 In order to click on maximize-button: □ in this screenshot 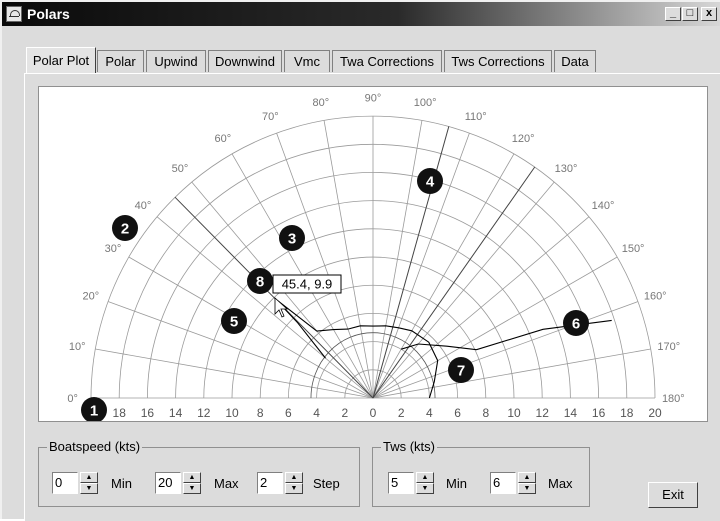, I will do `click(690, 14)`.